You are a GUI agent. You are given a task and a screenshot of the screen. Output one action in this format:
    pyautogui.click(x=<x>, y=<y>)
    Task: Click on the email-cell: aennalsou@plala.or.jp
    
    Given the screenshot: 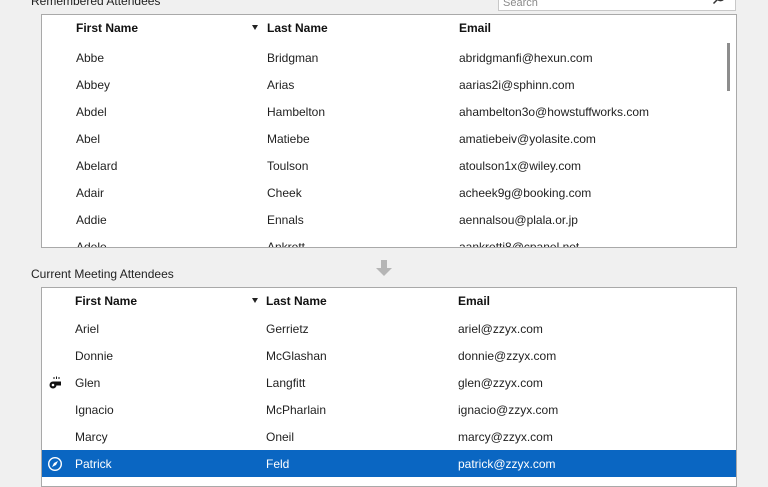 What is the action you would take?
    pyautogui.click(x=518, y=220)
    